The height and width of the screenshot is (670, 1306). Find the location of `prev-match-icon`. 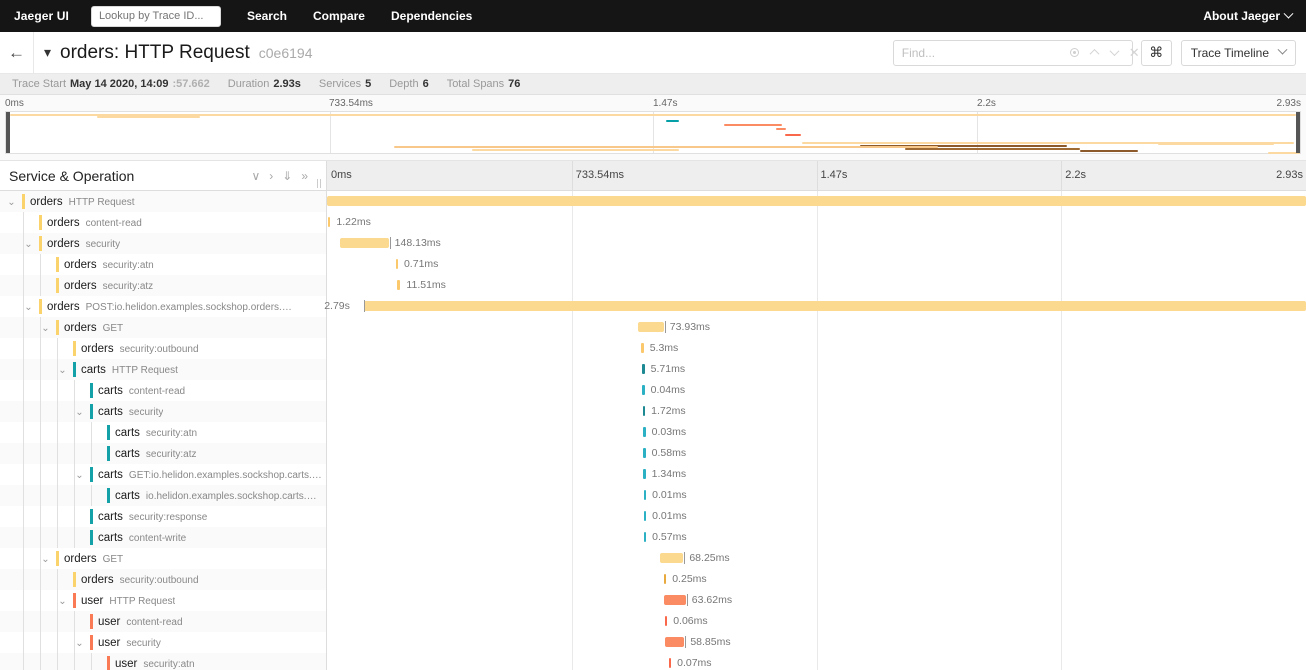

prev-match-icon is located at coordinates (1094, 53).